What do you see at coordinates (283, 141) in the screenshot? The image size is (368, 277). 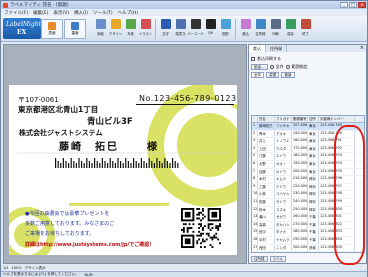 I see `table-cell: イノウエ` at bounding box center [283, 141].